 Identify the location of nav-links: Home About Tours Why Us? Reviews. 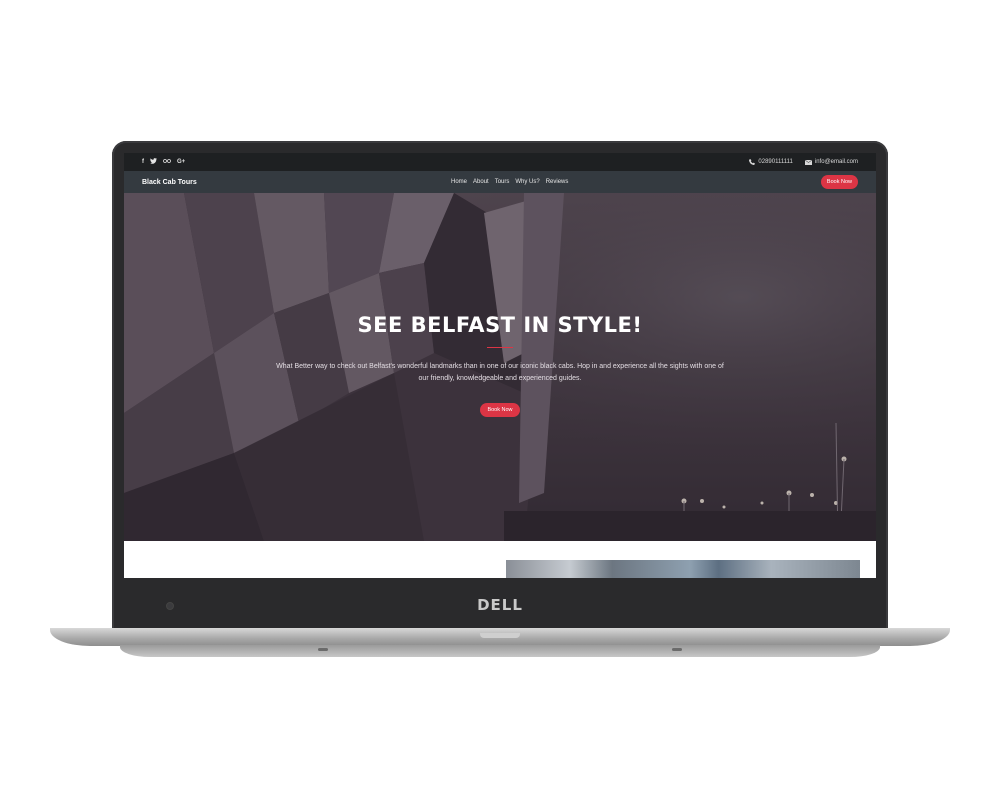
(509, 182).